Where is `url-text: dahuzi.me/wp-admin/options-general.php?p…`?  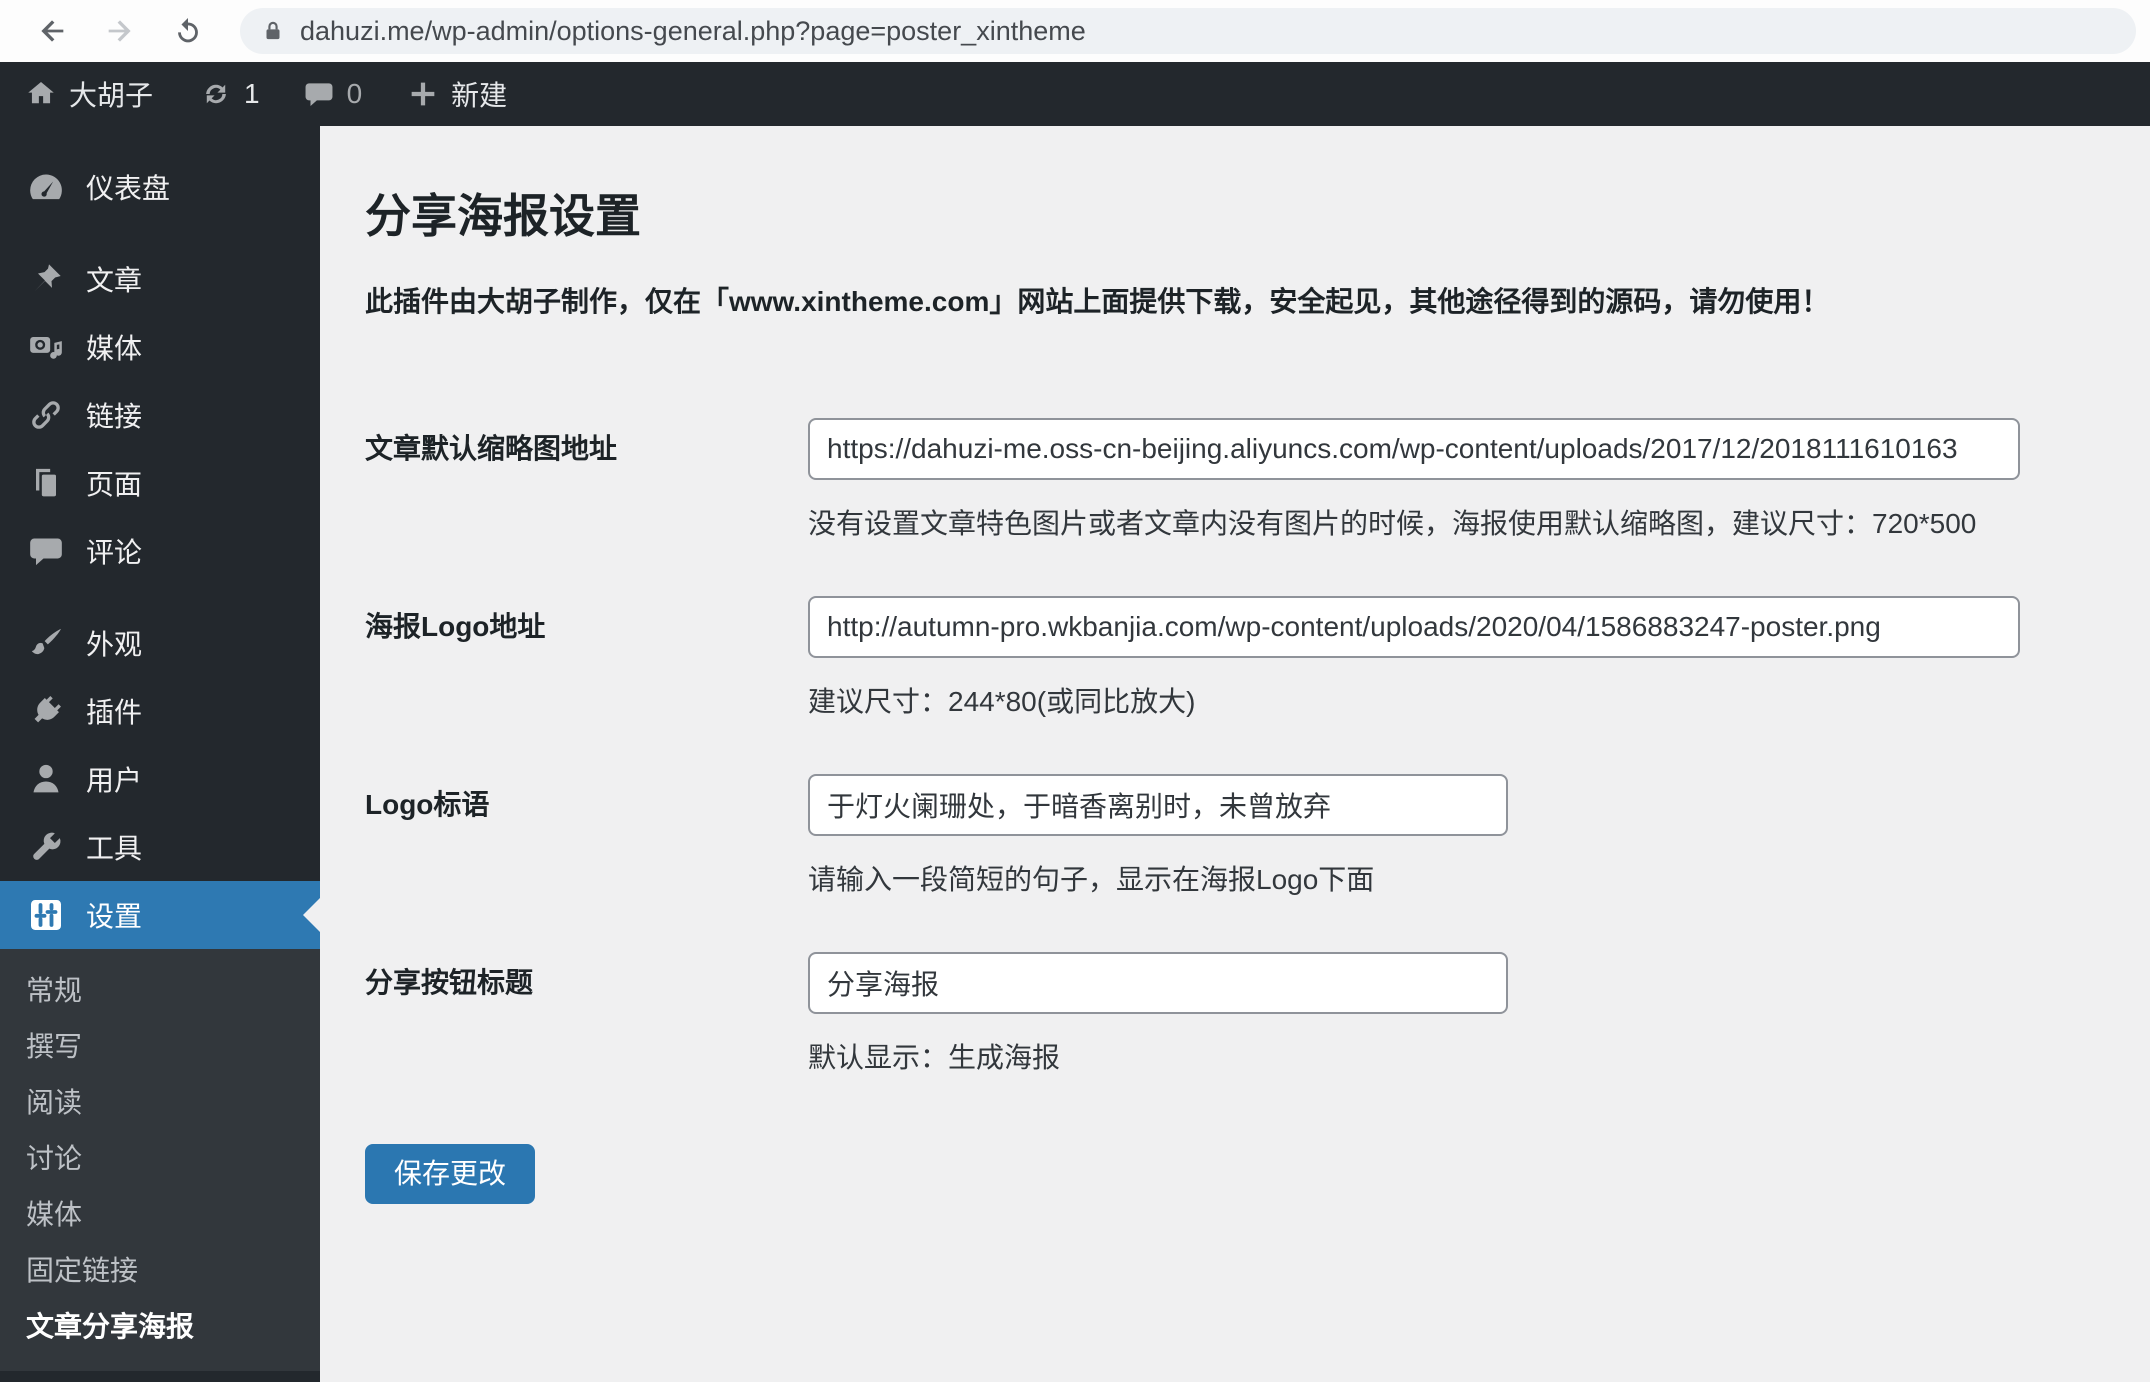 url-text: dahuzi.me/wp-admin/options-general.php?p… is located at coordinates (693, 30).